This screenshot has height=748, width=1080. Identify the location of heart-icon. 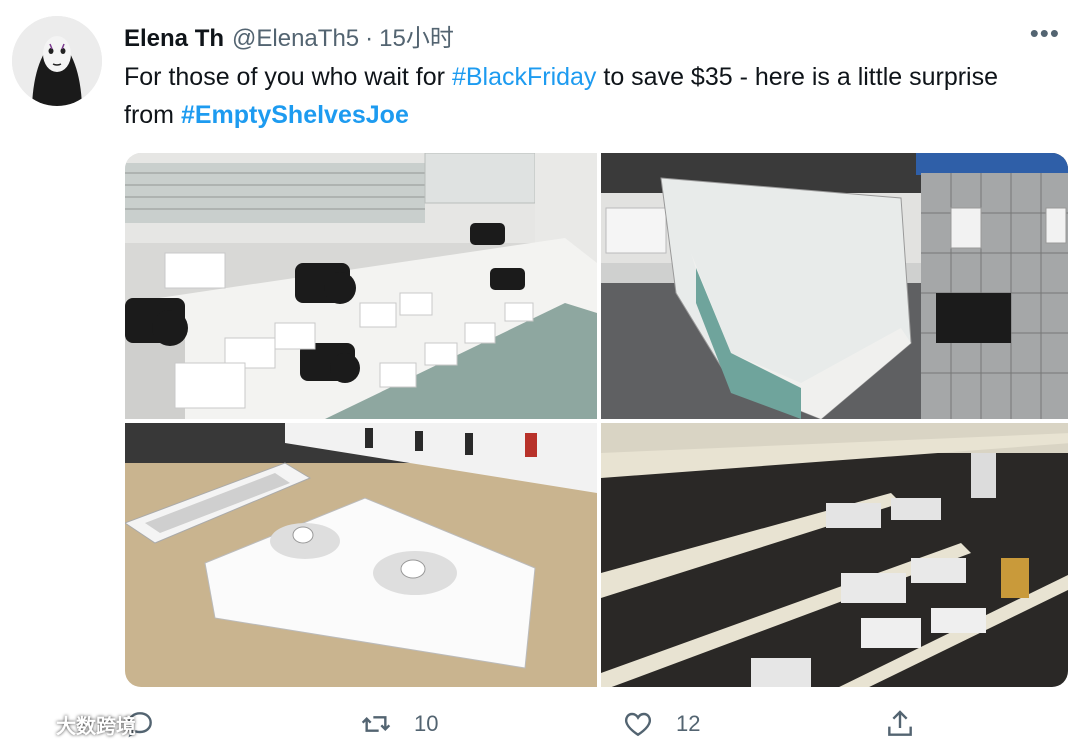
(638, 724).